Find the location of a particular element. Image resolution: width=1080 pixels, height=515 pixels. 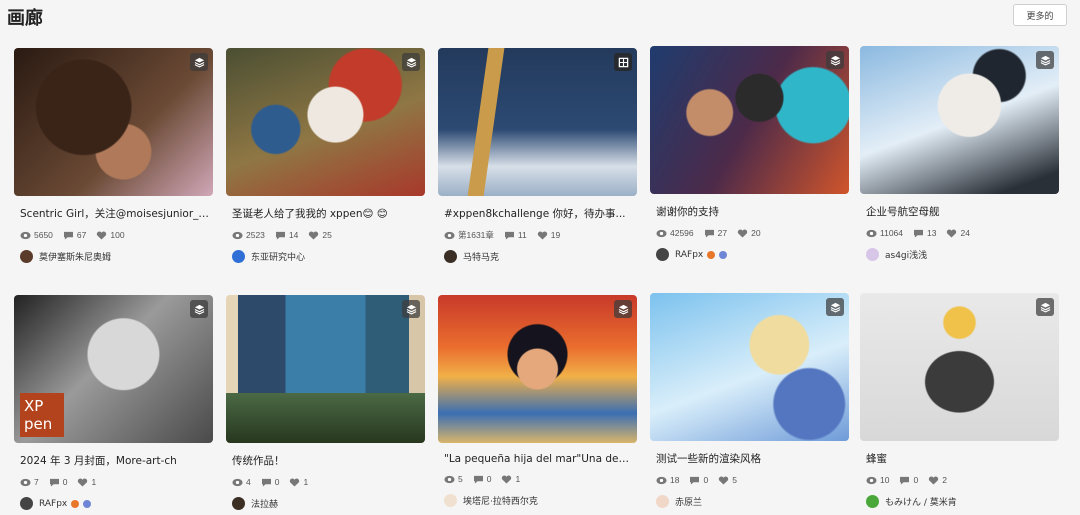

view-count: 第1631章 is located at coordinates (476, 235).